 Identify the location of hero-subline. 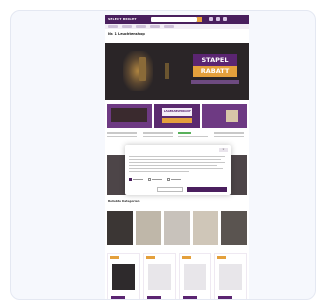
(215, 82).